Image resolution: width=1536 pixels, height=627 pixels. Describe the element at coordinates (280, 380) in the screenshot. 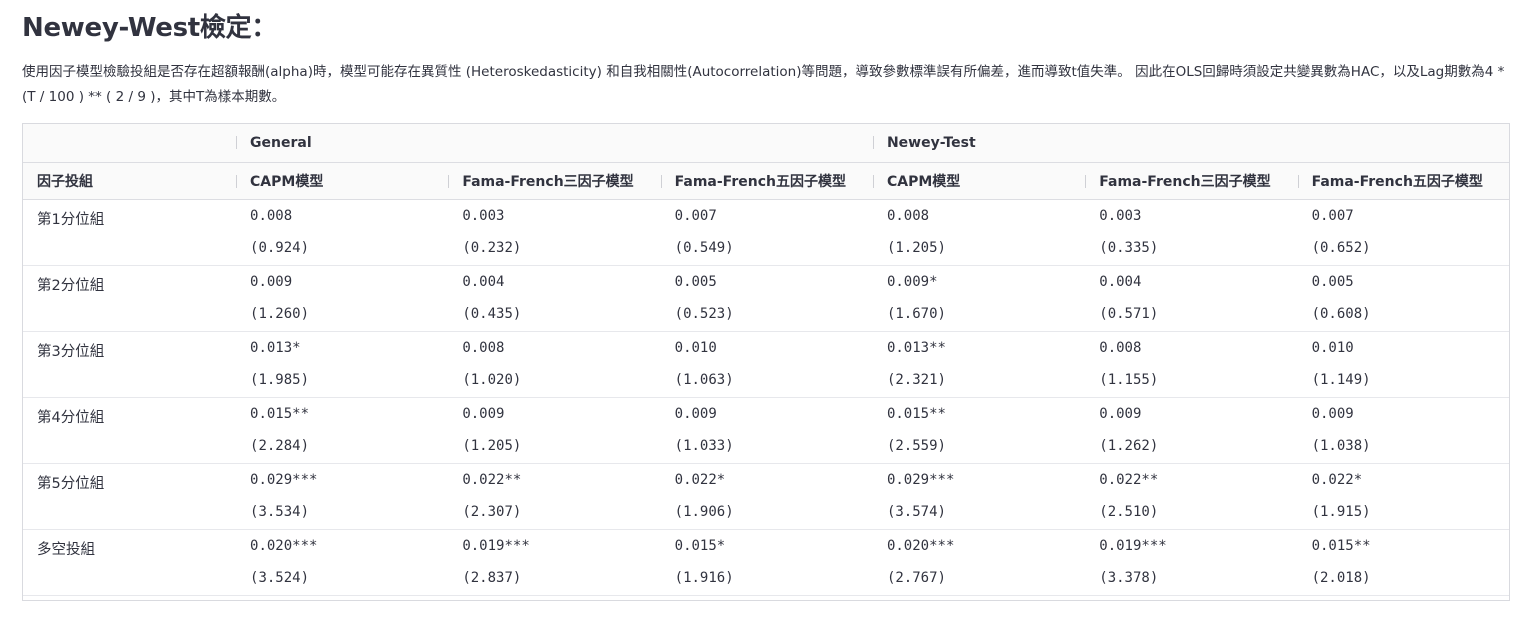

I see `t-statistic-value: (1.985)` at that location.